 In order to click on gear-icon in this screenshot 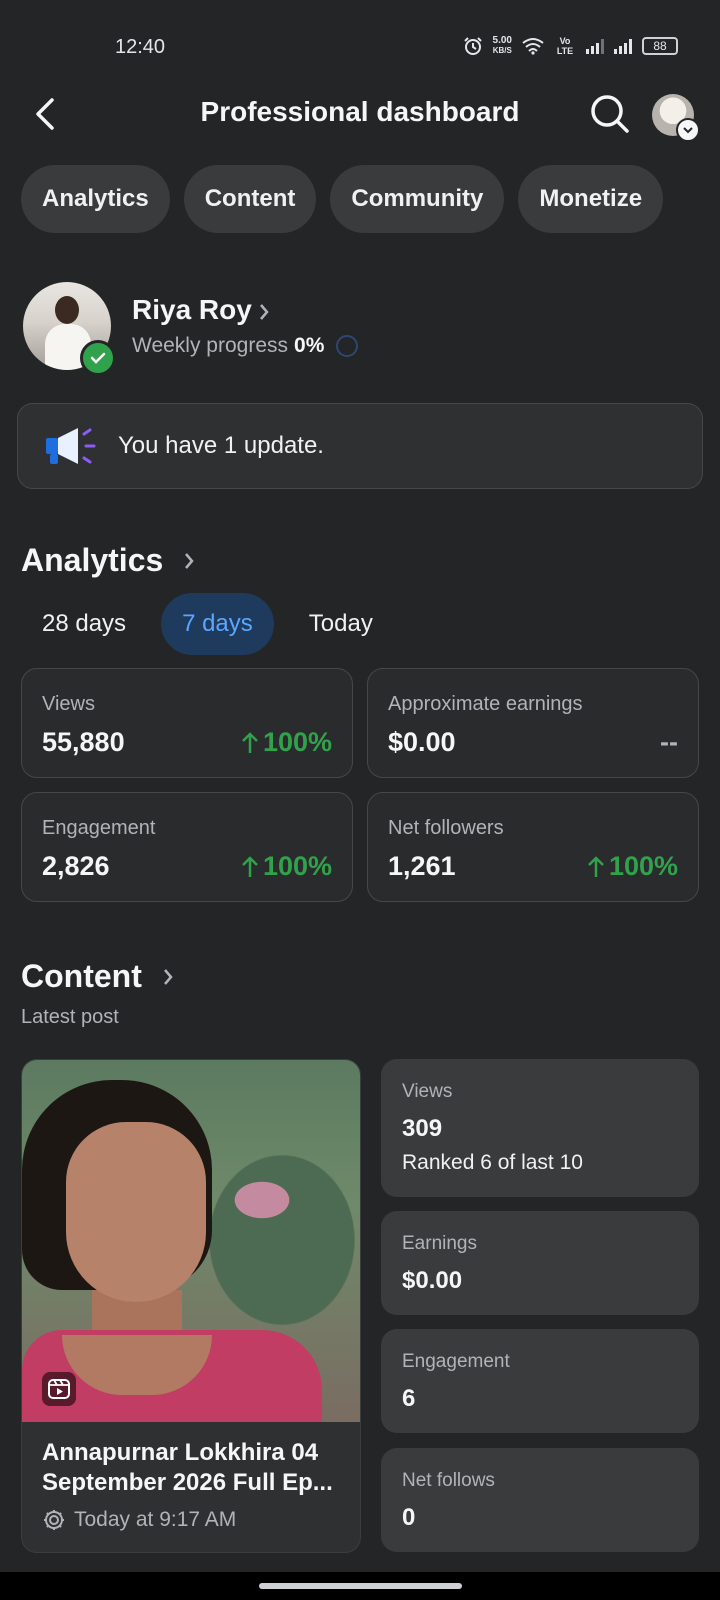, I will do `click(54, 1520)`.